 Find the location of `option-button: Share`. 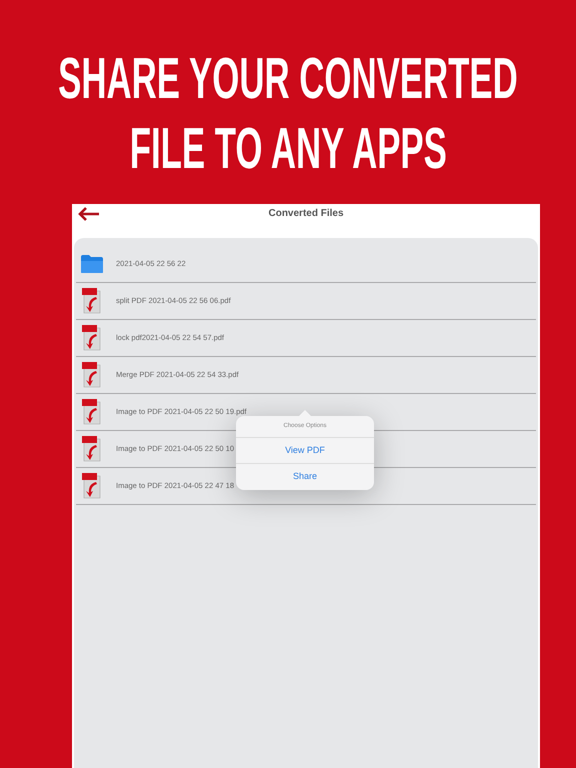

option-button: Share is located at coordinates (305, 477).